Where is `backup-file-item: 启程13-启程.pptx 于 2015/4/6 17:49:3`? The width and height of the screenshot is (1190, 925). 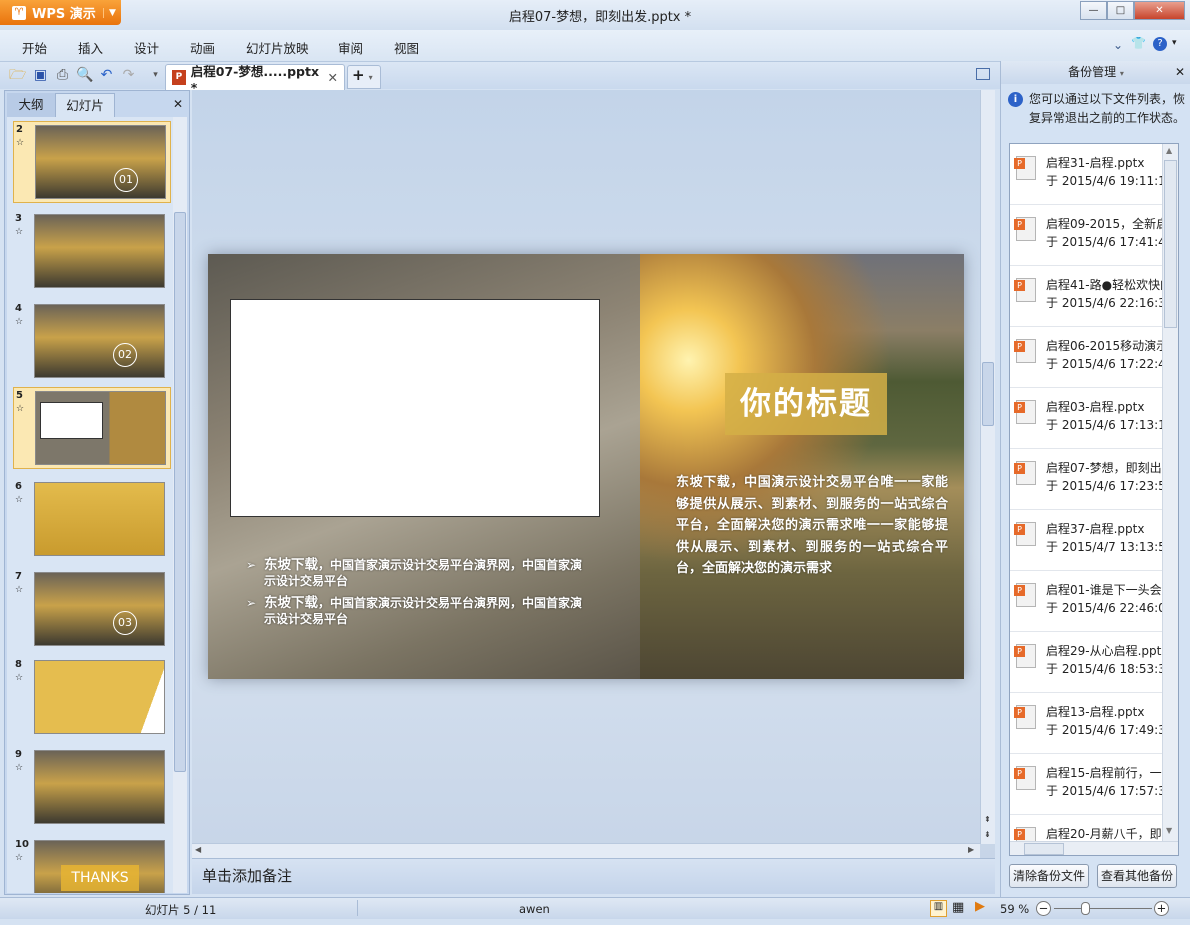 backup-file-item: 启程13-启程.pptx 于 2015/4/6 17:49:3 is located at coordinates (1088, 723).